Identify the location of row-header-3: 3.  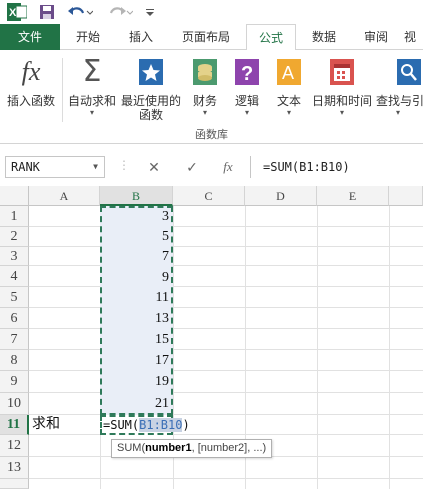
(14, 256).